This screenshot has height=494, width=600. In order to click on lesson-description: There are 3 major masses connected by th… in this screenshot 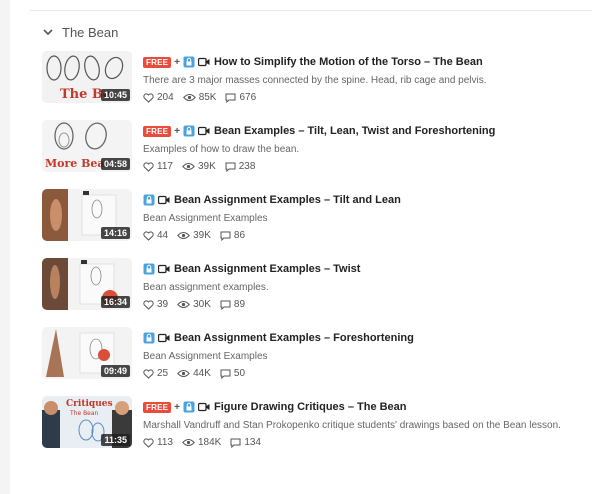, I will do `click(315, 80)`.